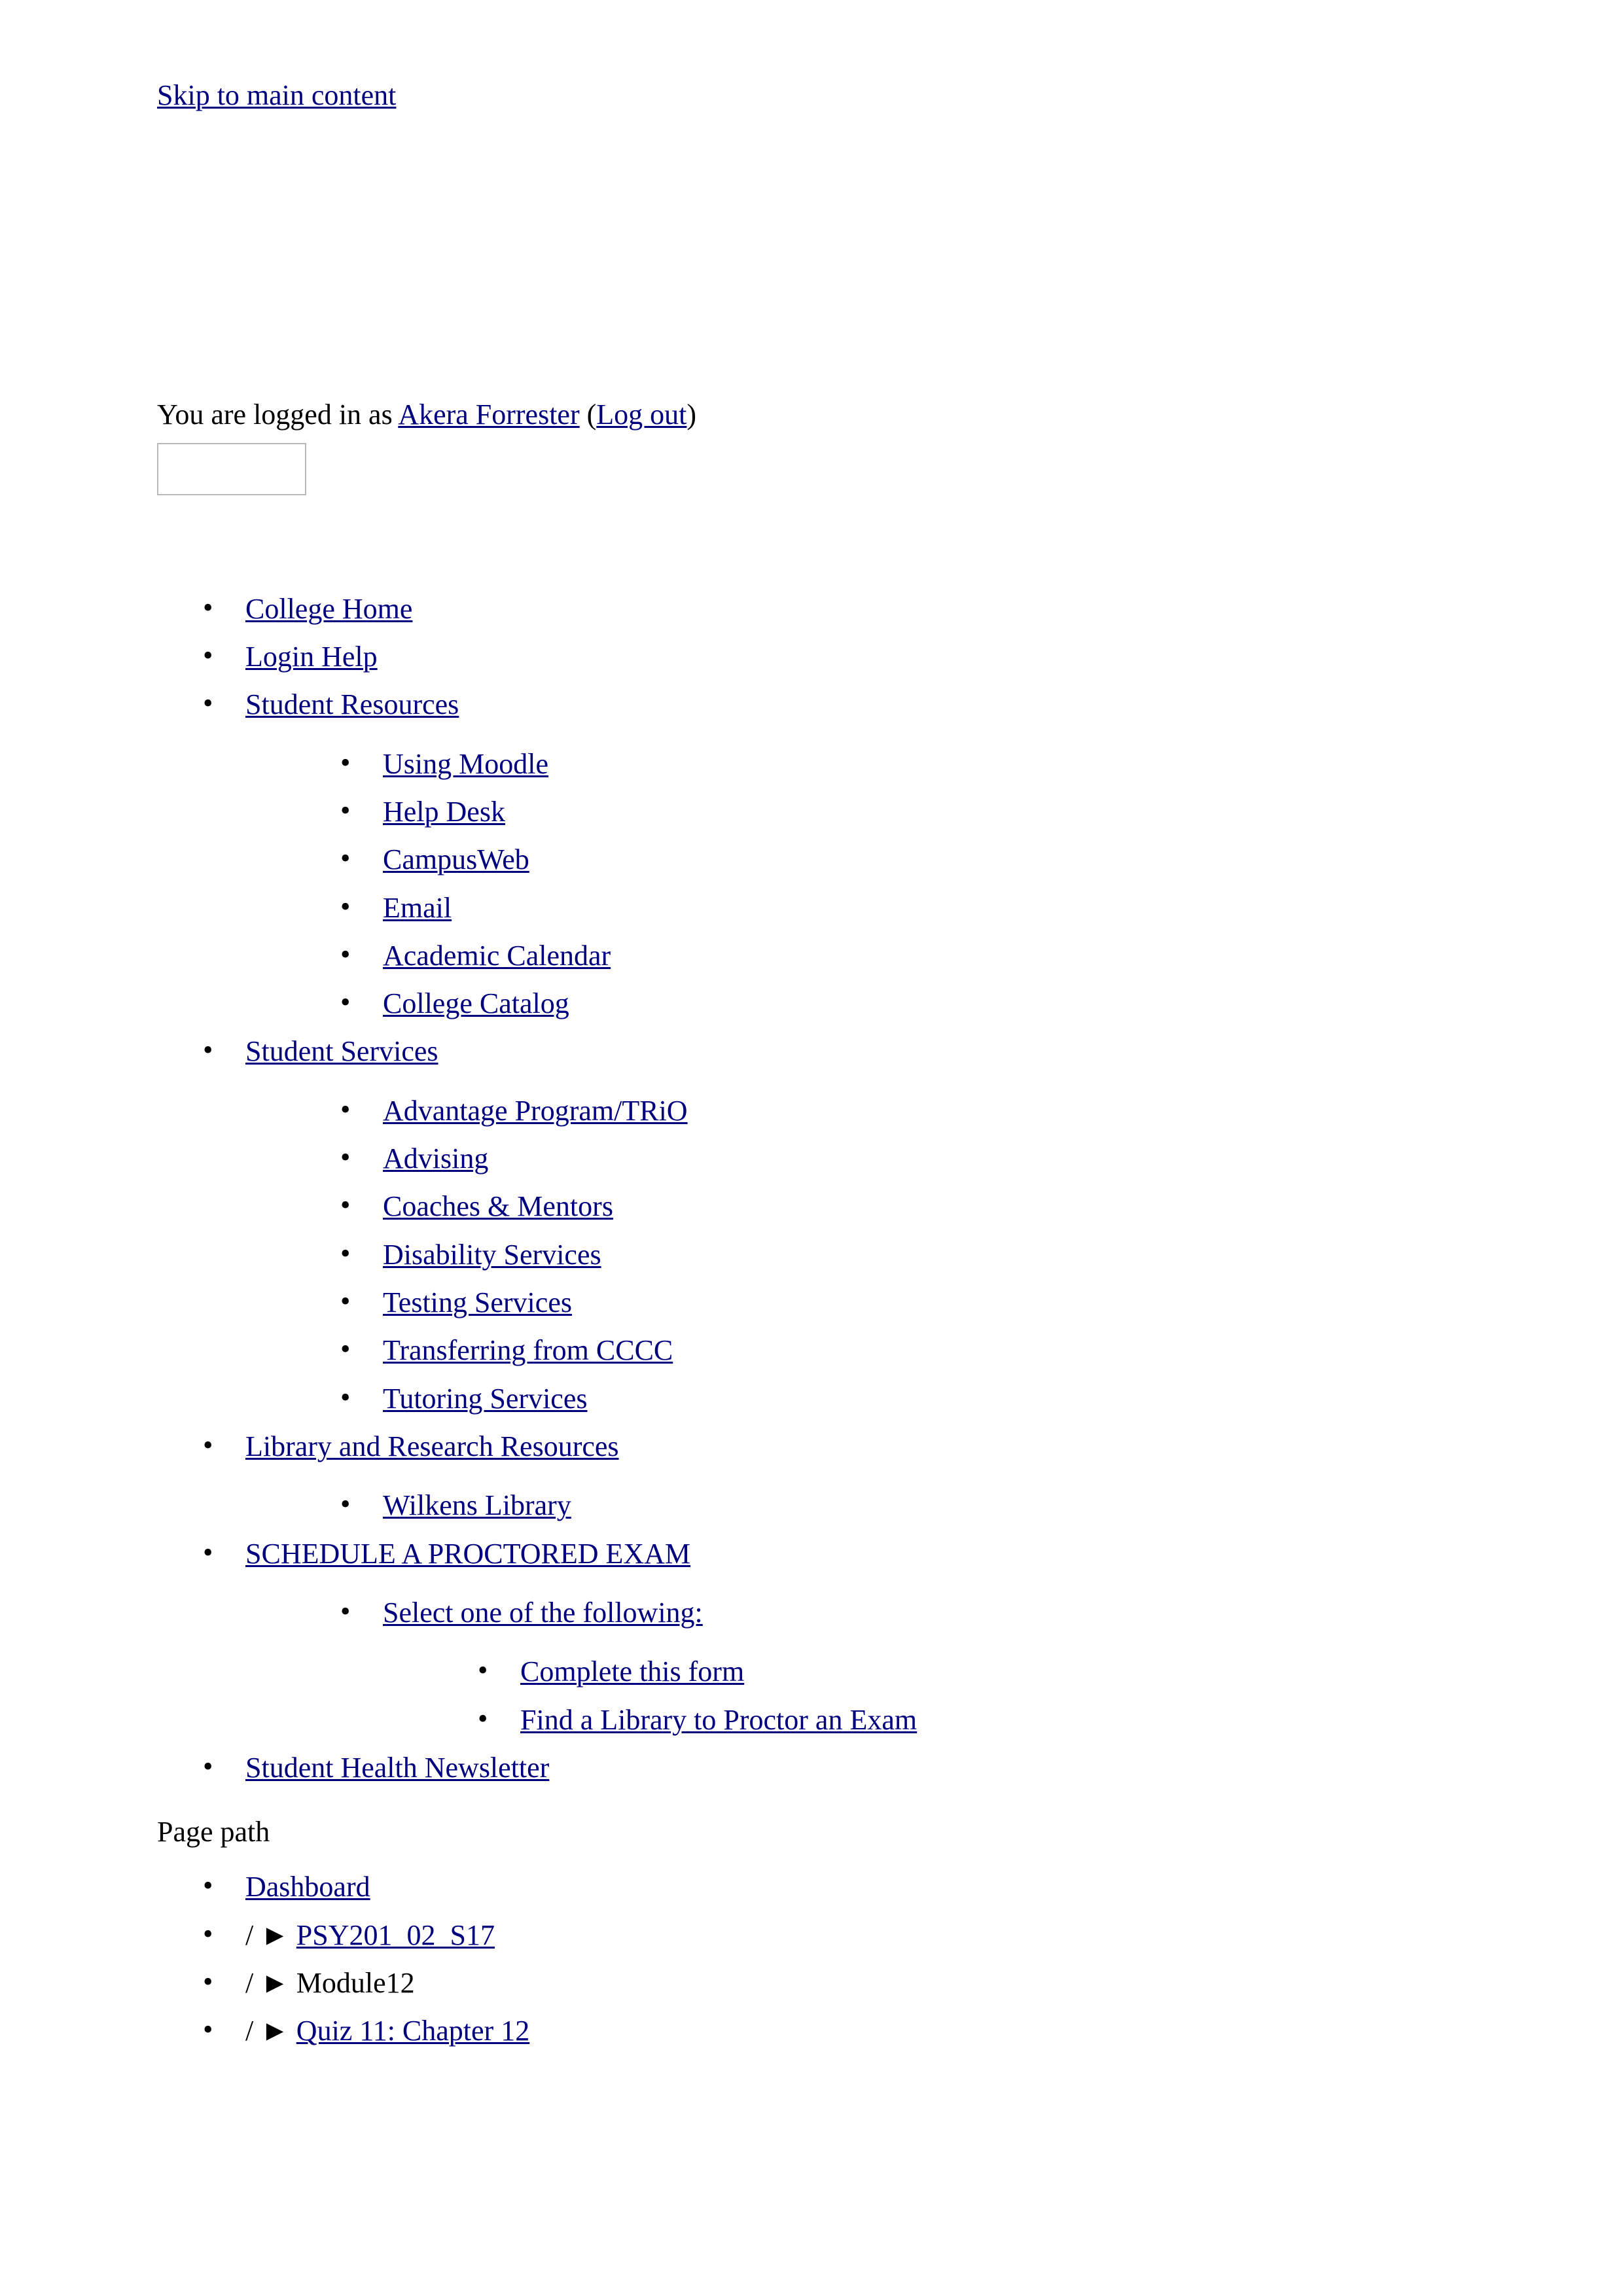  I want to click on menu-link-tutoring-services: Tutoring Services, so click(485, 1399).